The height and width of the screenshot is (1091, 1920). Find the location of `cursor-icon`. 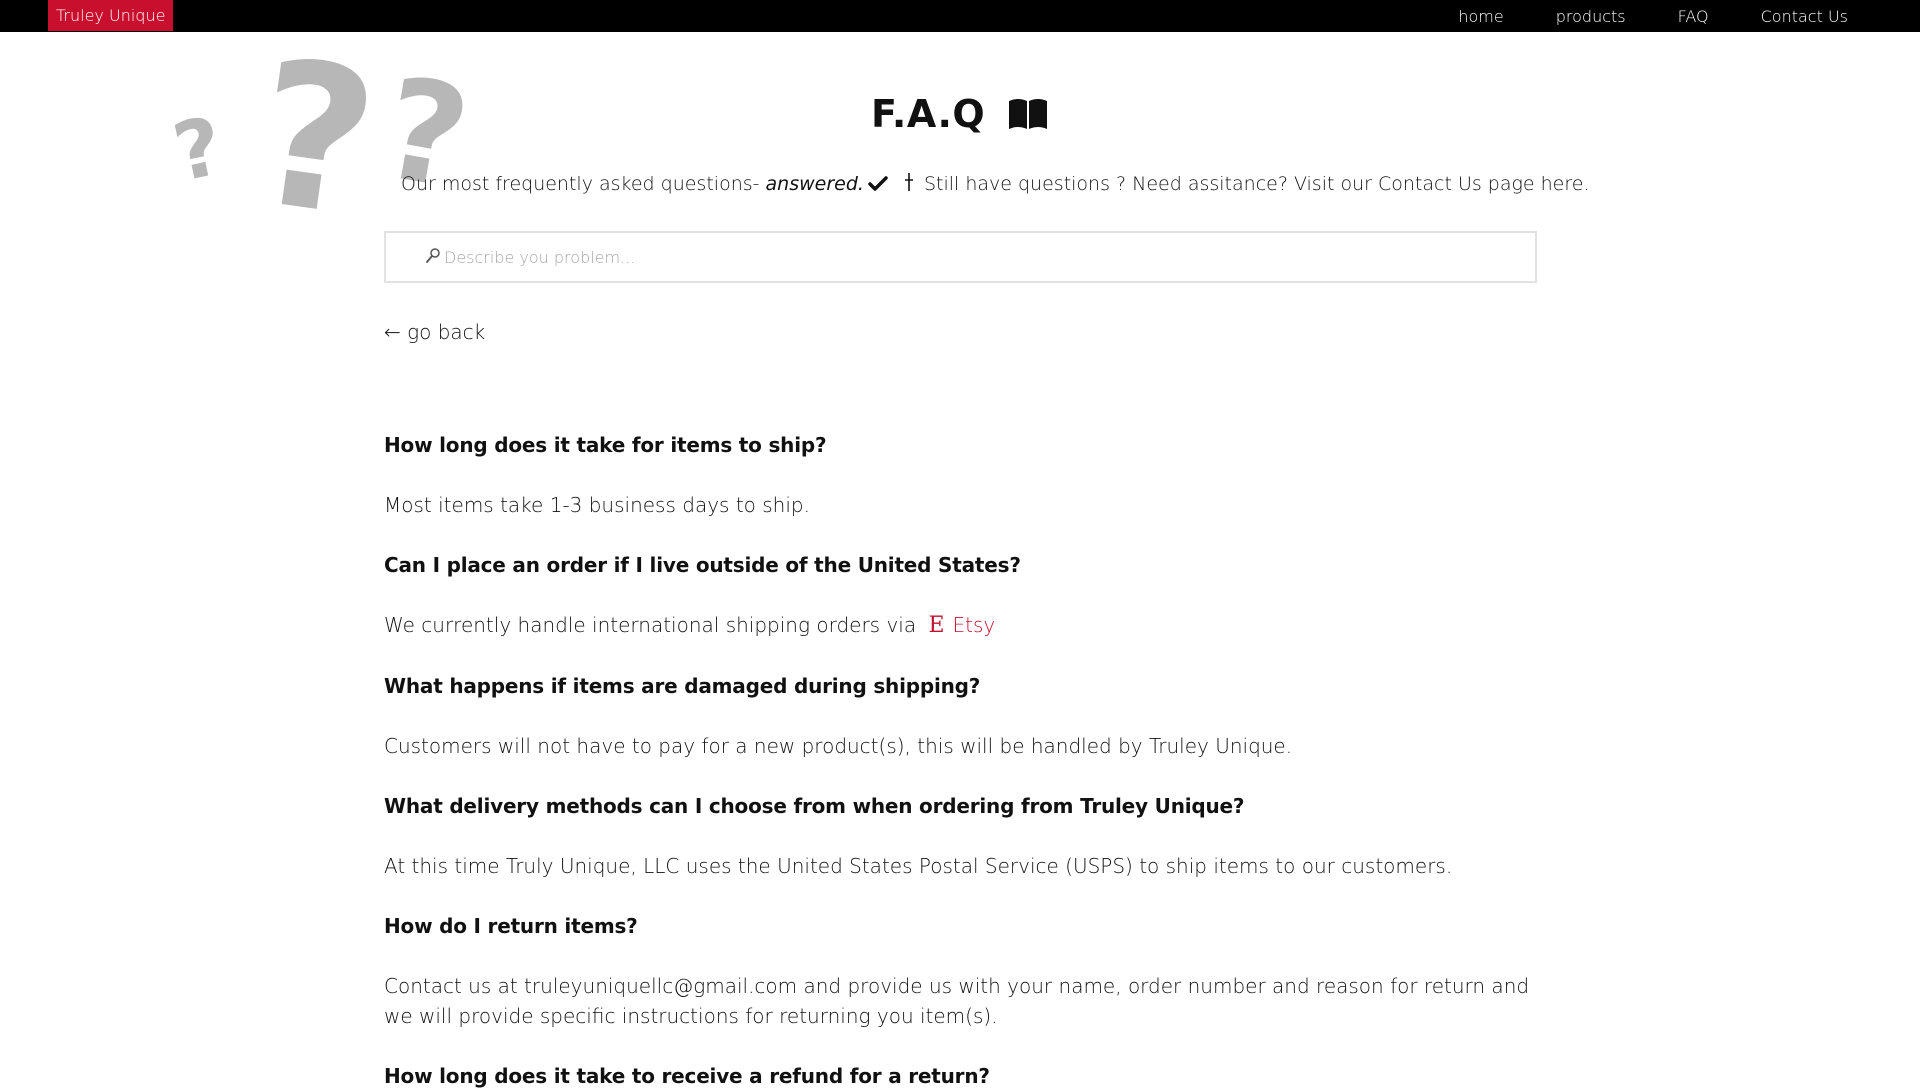

cursor-icon is located at coordinates (909, 184).